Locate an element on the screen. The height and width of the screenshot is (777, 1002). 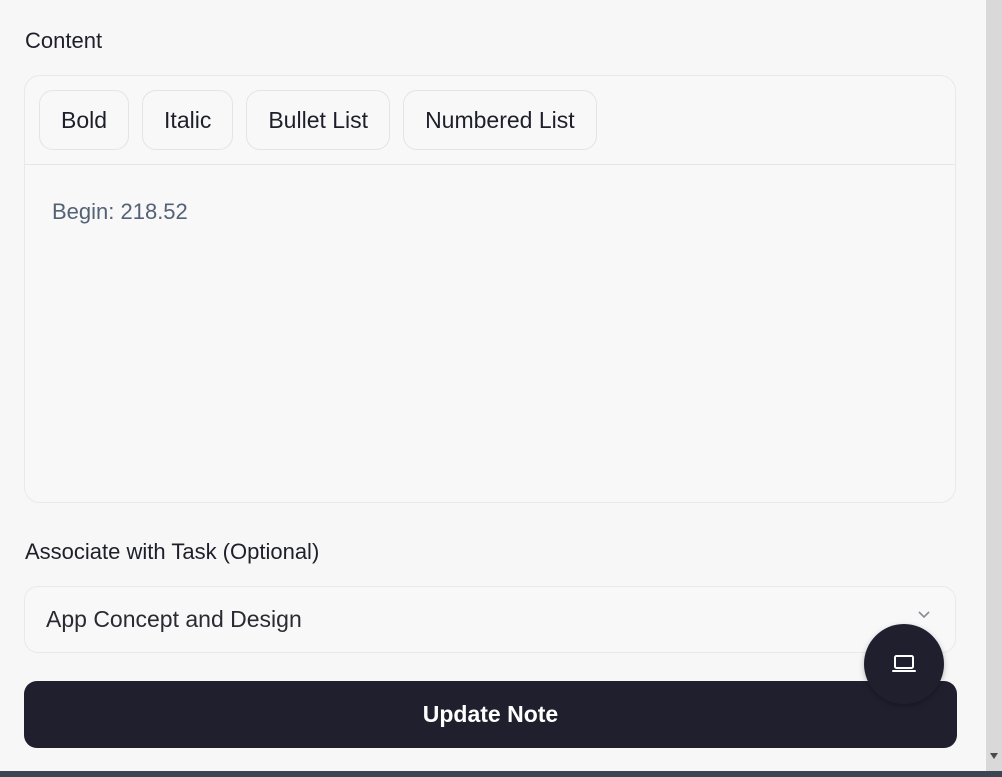
update-note-button: Update Note is located at coordinates (490, 714).